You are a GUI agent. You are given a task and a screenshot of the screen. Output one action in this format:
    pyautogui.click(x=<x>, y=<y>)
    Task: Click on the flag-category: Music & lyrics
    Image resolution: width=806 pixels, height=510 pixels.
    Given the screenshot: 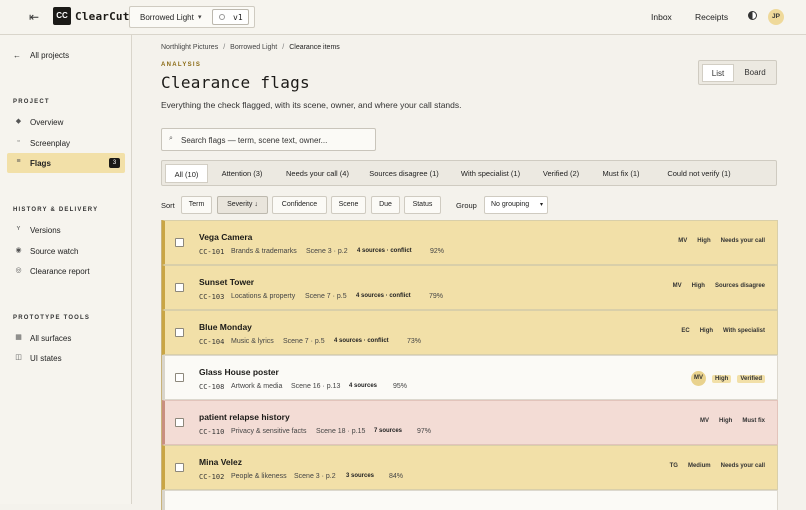 What is the action you would take?
    pyautogui.click(x=252, y=341)
    